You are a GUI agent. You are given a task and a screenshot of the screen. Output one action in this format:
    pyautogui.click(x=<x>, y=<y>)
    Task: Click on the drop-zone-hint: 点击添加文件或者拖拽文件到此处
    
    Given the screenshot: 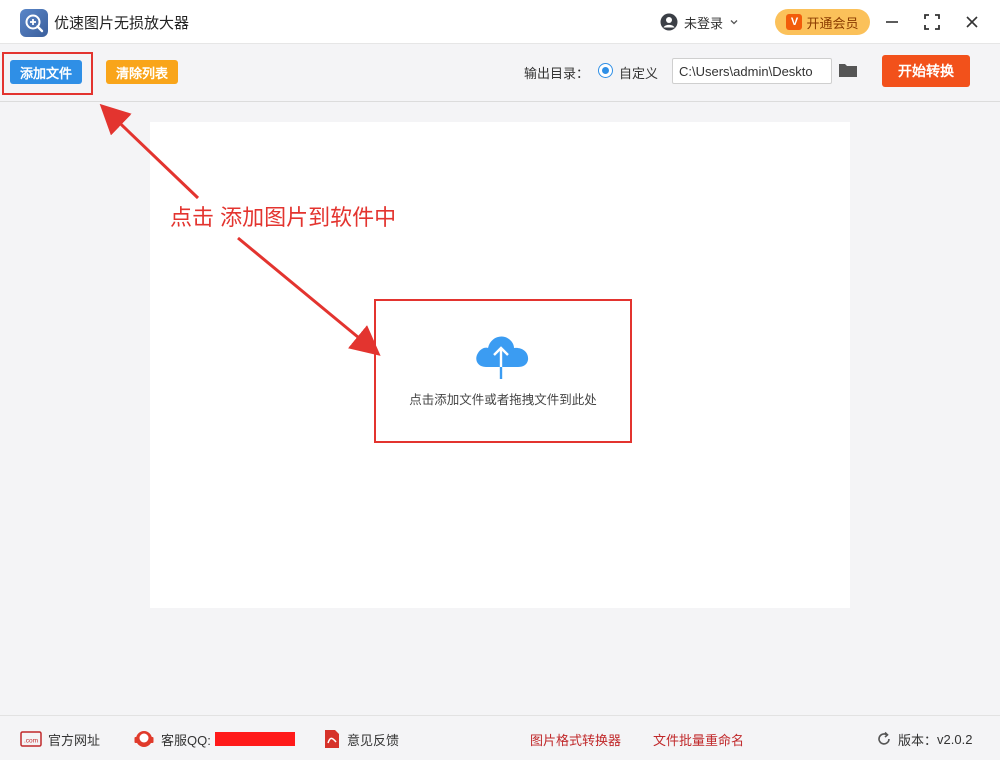 What is the action you would take?
    pyautogui.click(x=503, y=400)
    